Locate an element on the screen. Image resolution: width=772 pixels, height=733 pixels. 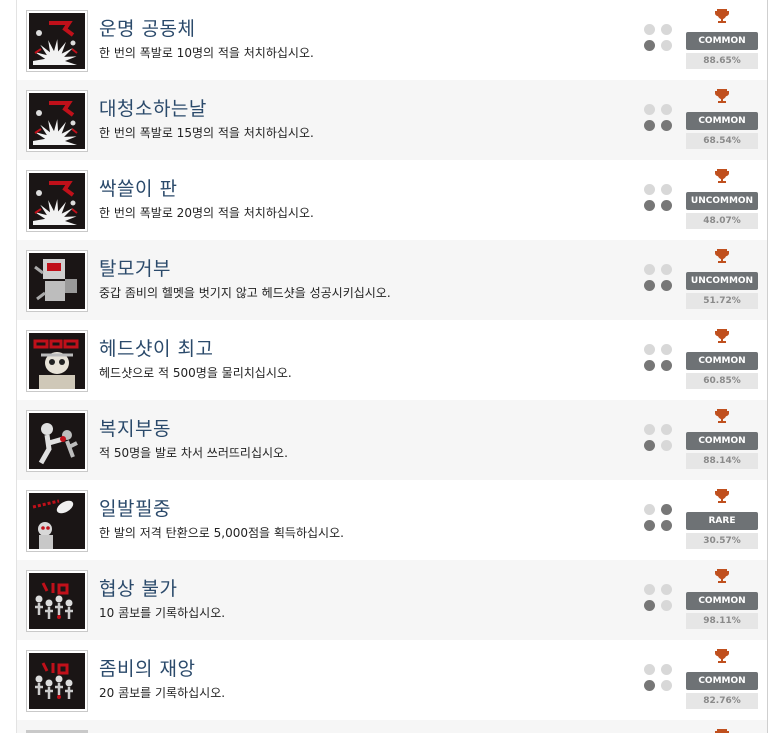
explosion-20-icon is located at coordinates (57, 201).